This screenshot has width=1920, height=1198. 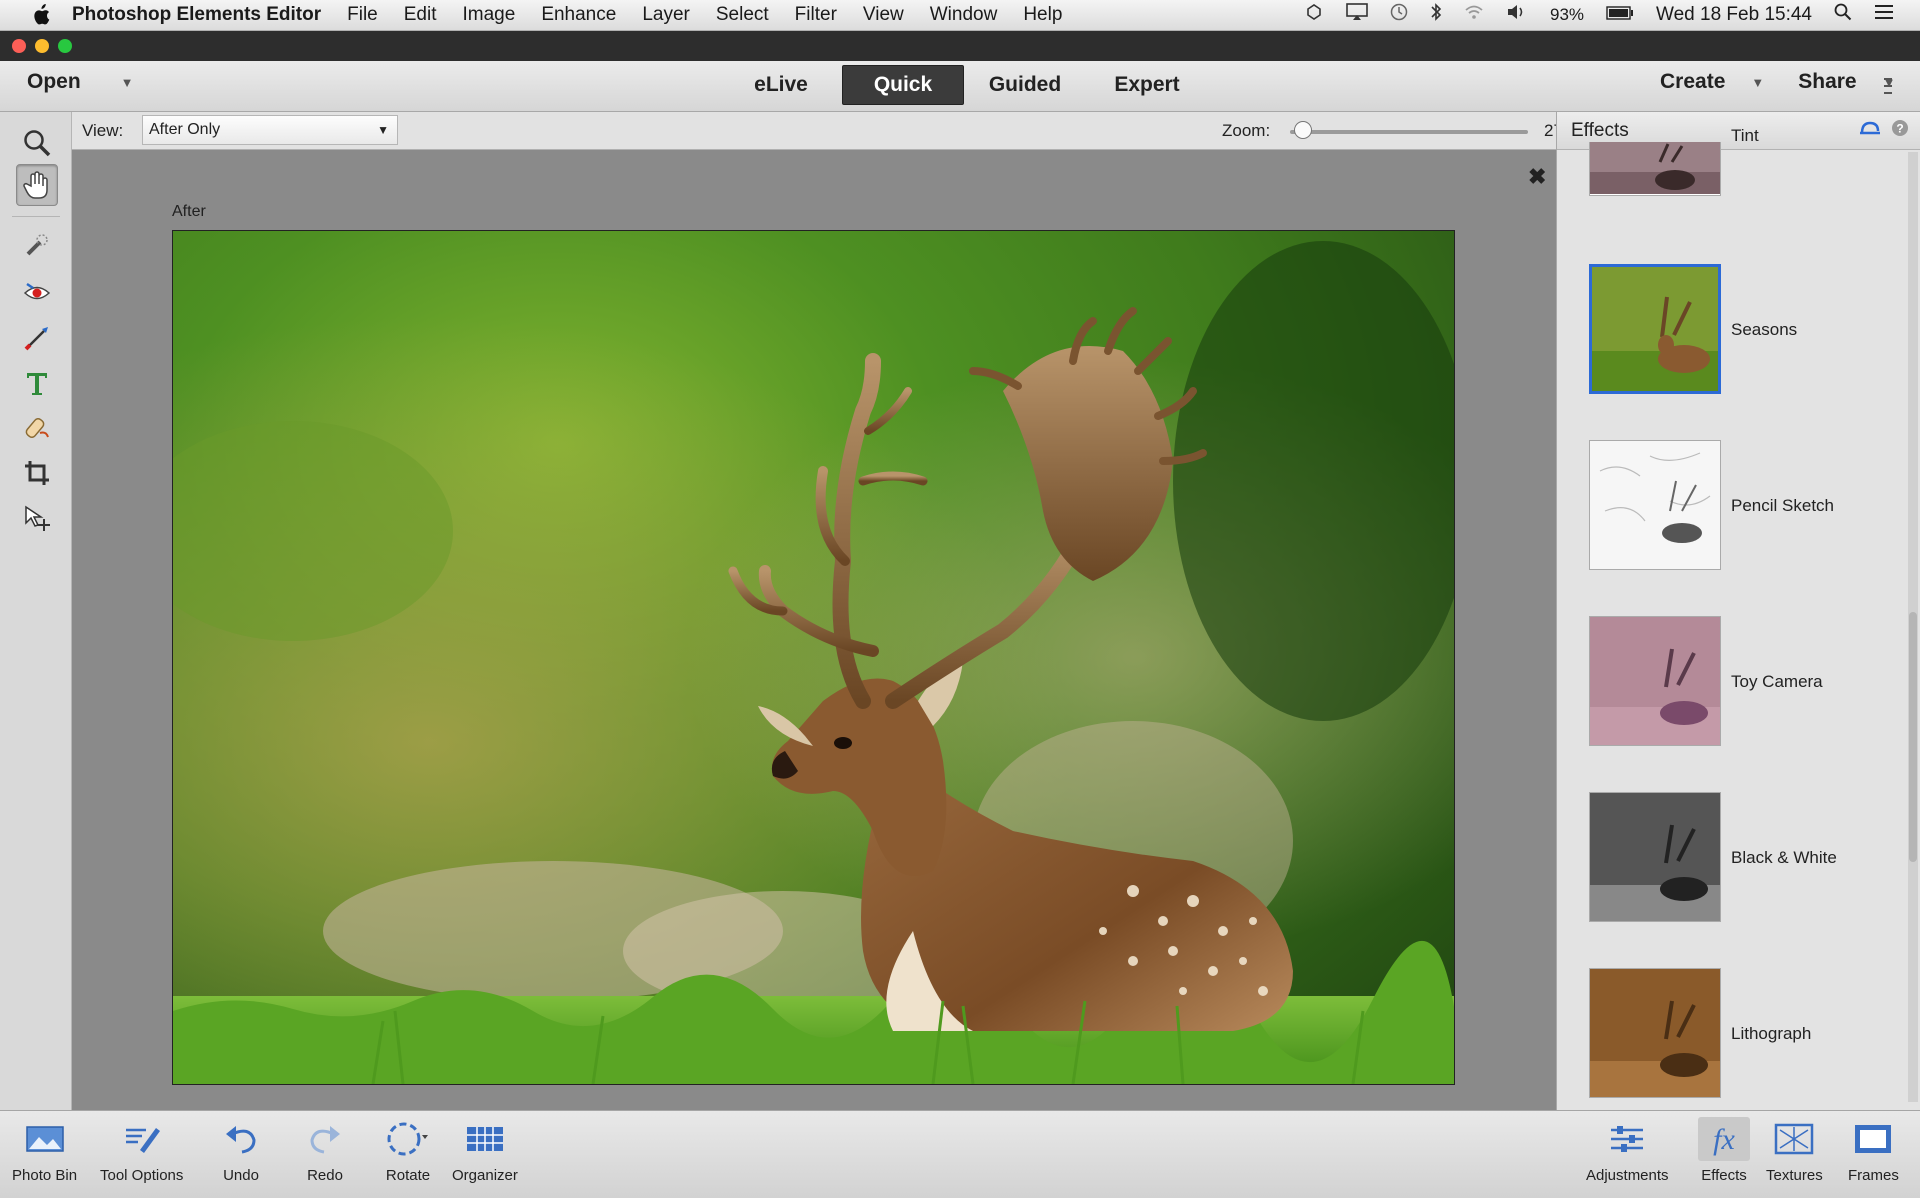 I want to click on zoom-label: Zoom:, so click(x=1246, y=130).